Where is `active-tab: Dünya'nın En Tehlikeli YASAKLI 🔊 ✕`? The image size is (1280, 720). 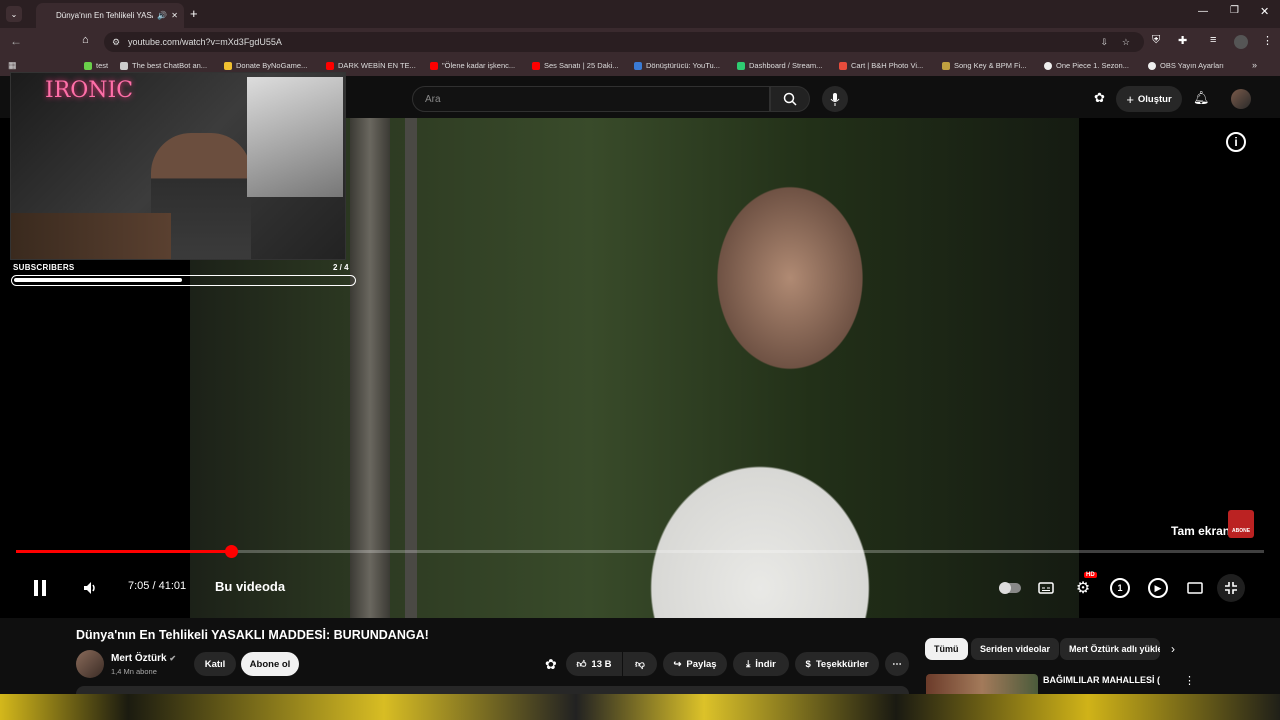
active-tab: Dünya'nın En Tehlikeli YASAKLI 🔊 ✕ is located at coordinates (110, 15).